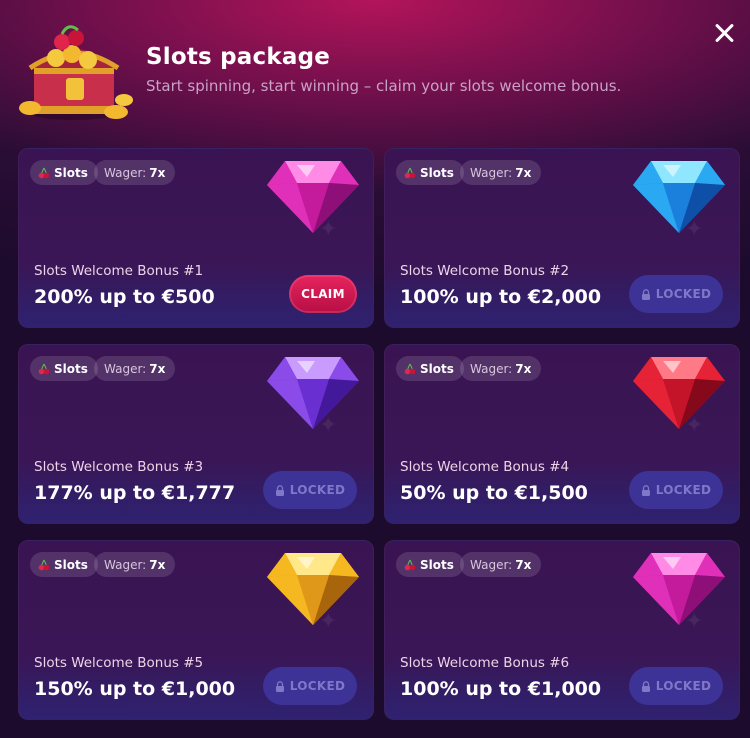 The width and height of the screenshot is (750, 738). Describe the element at coordinates (124, 297) in the screenshot. I see `bonus-amount: 200% up to €500` at that location.